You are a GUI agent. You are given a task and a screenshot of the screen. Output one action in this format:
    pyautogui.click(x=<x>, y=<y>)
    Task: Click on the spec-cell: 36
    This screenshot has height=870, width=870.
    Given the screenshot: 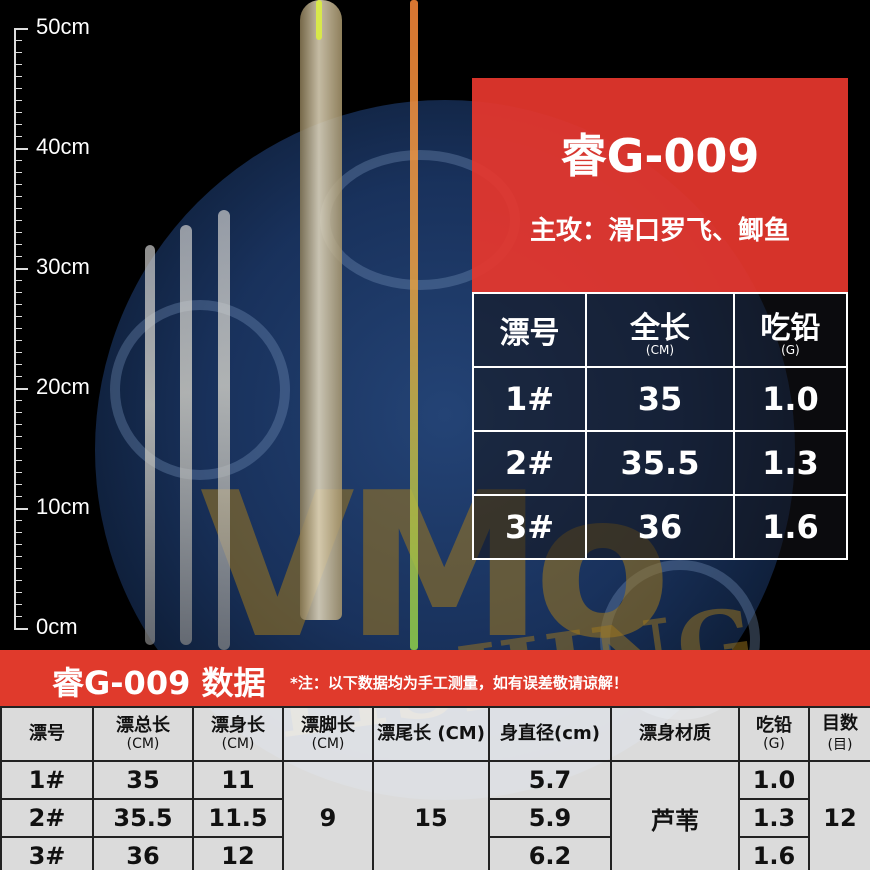 What is the action you would take?
    pyautogui.click(x=660, y=527)
    